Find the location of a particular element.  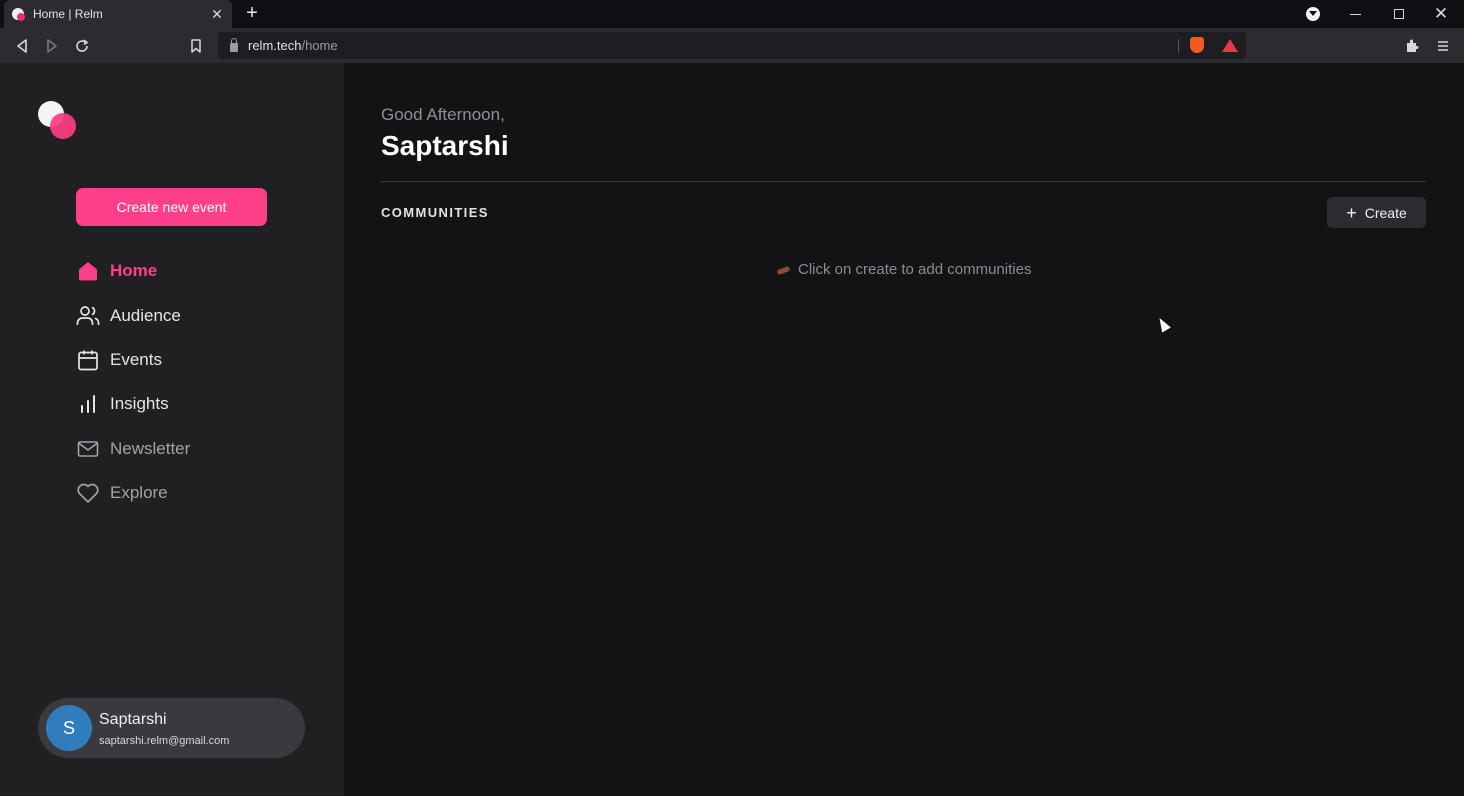

communities-heading: COMMUNITIES is located at coordinates (435, 212).